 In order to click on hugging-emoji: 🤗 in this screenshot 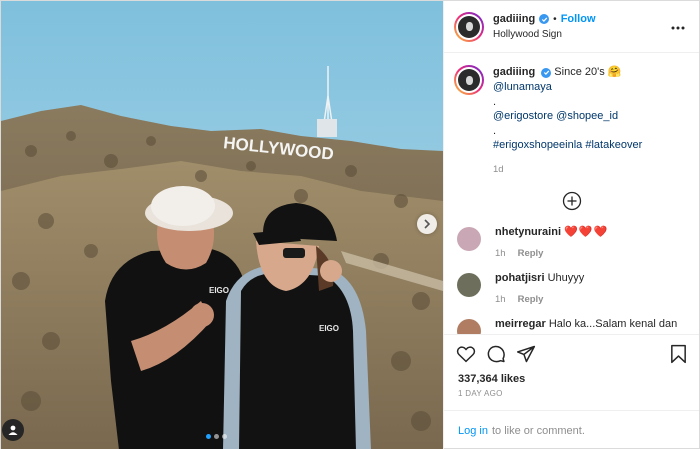, I will do `click(614, 72)`.